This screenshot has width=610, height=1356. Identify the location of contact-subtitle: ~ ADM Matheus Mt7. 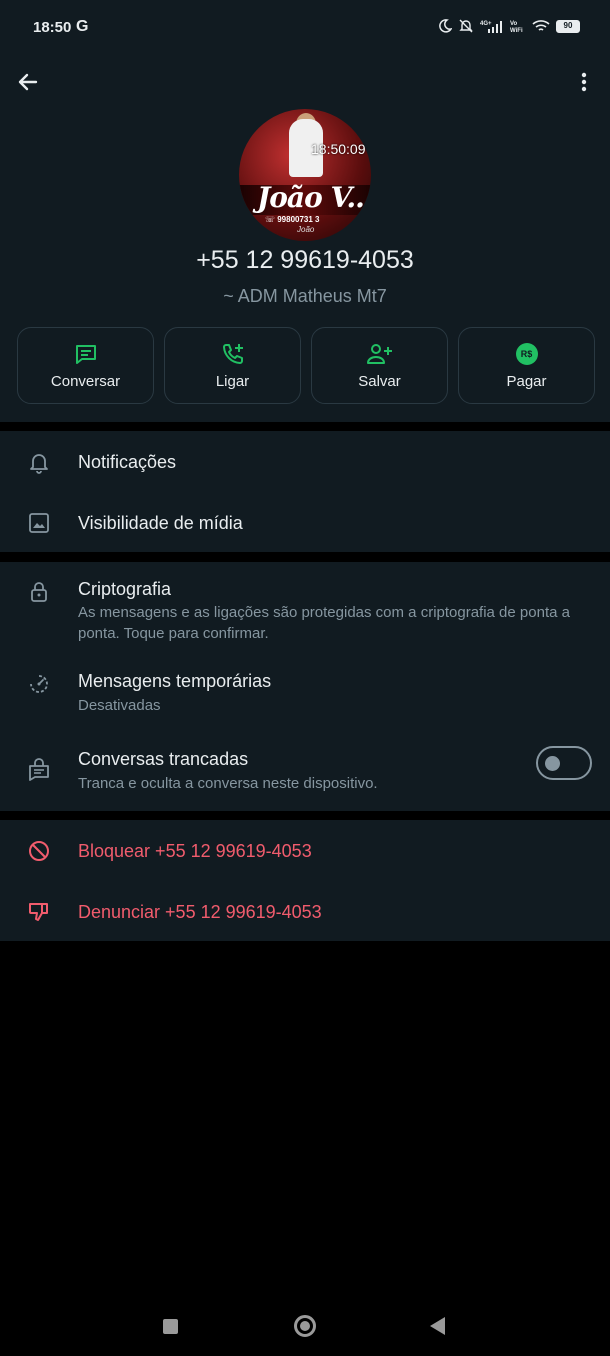
(305, 296).